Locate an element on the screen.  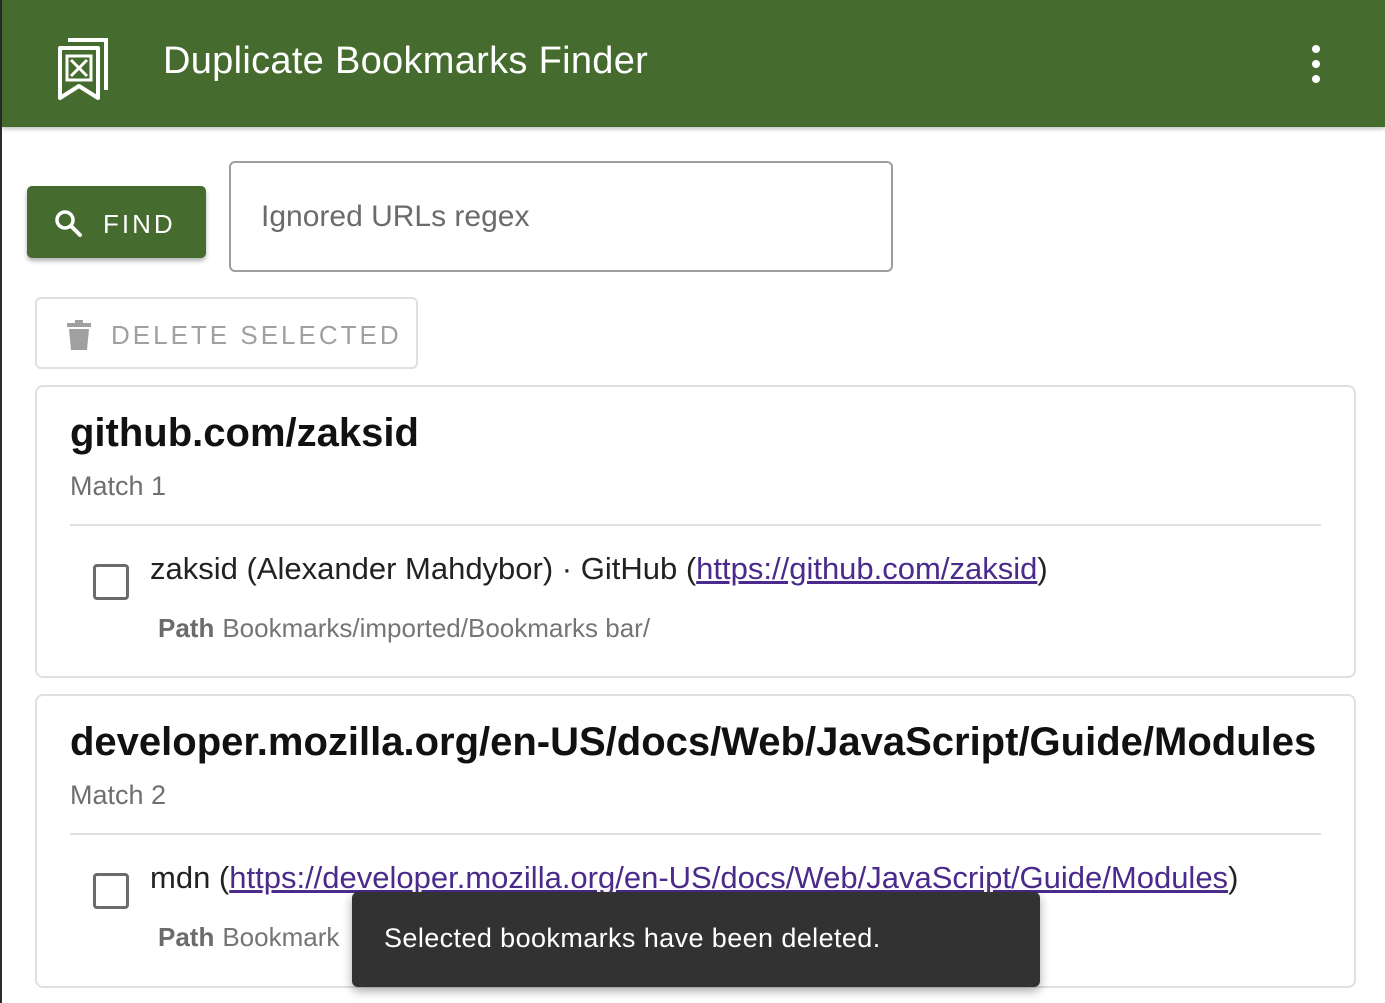
find-button-label: FIND is located at coordinates (139, 224).